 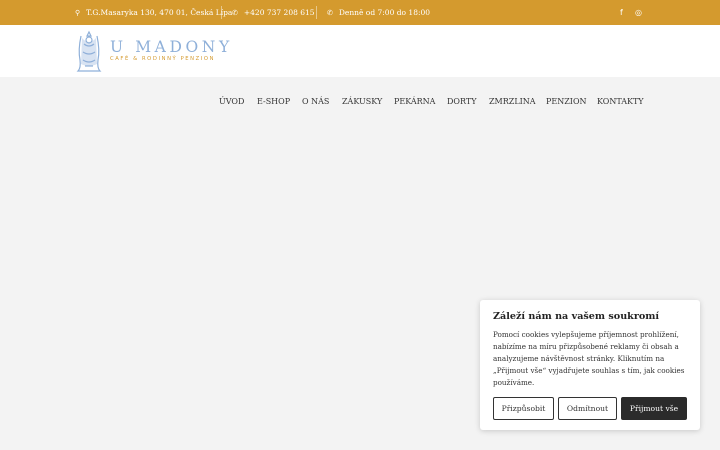 I want to click on nav-item-kontakty: KONTAKTY, so click(x=620, y=101).